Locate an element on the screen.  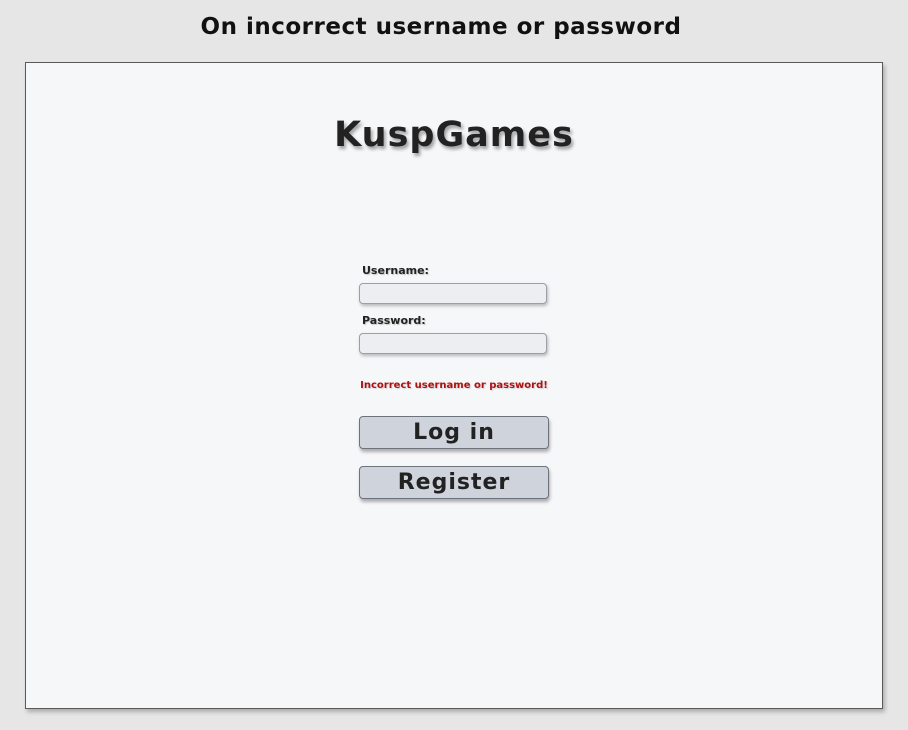
username-input is located at coordinates (453, 293).